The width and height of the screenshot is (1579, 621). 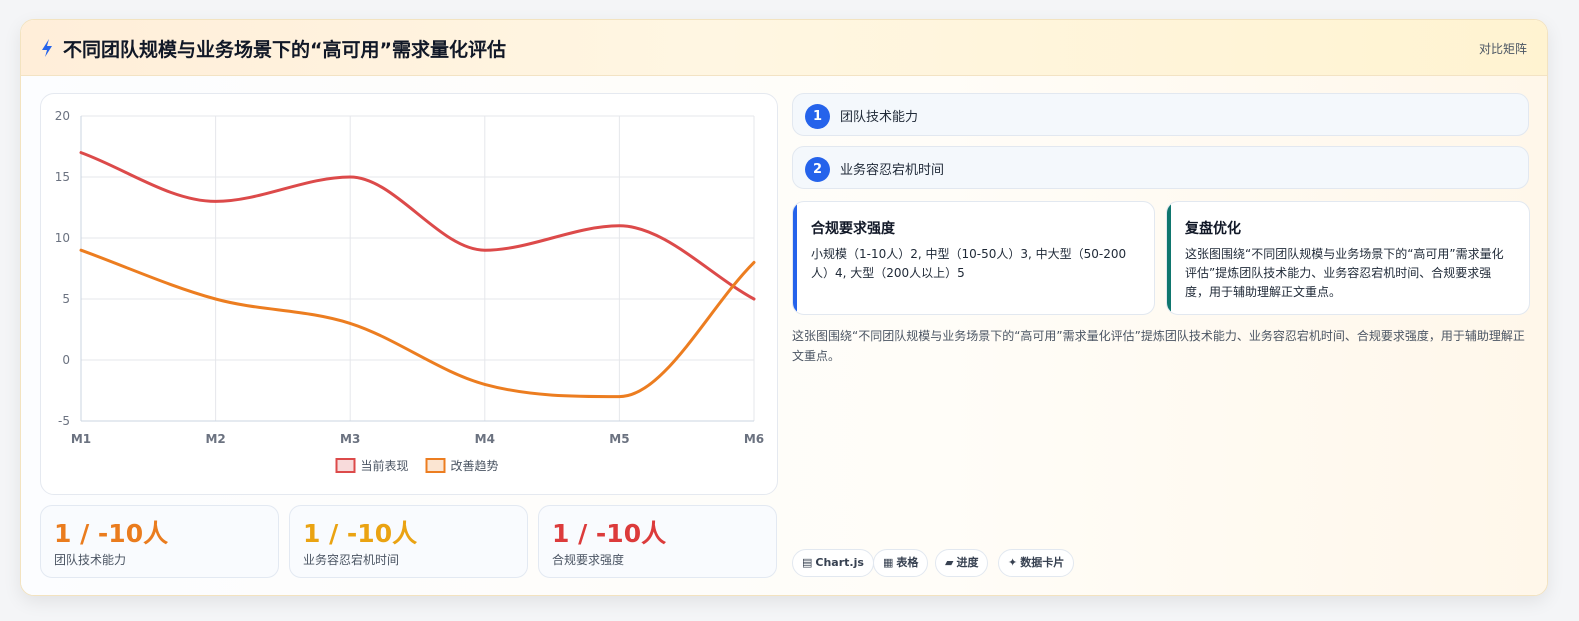 I want to click on y-tick-label: 5, so click(x=66, y=299).